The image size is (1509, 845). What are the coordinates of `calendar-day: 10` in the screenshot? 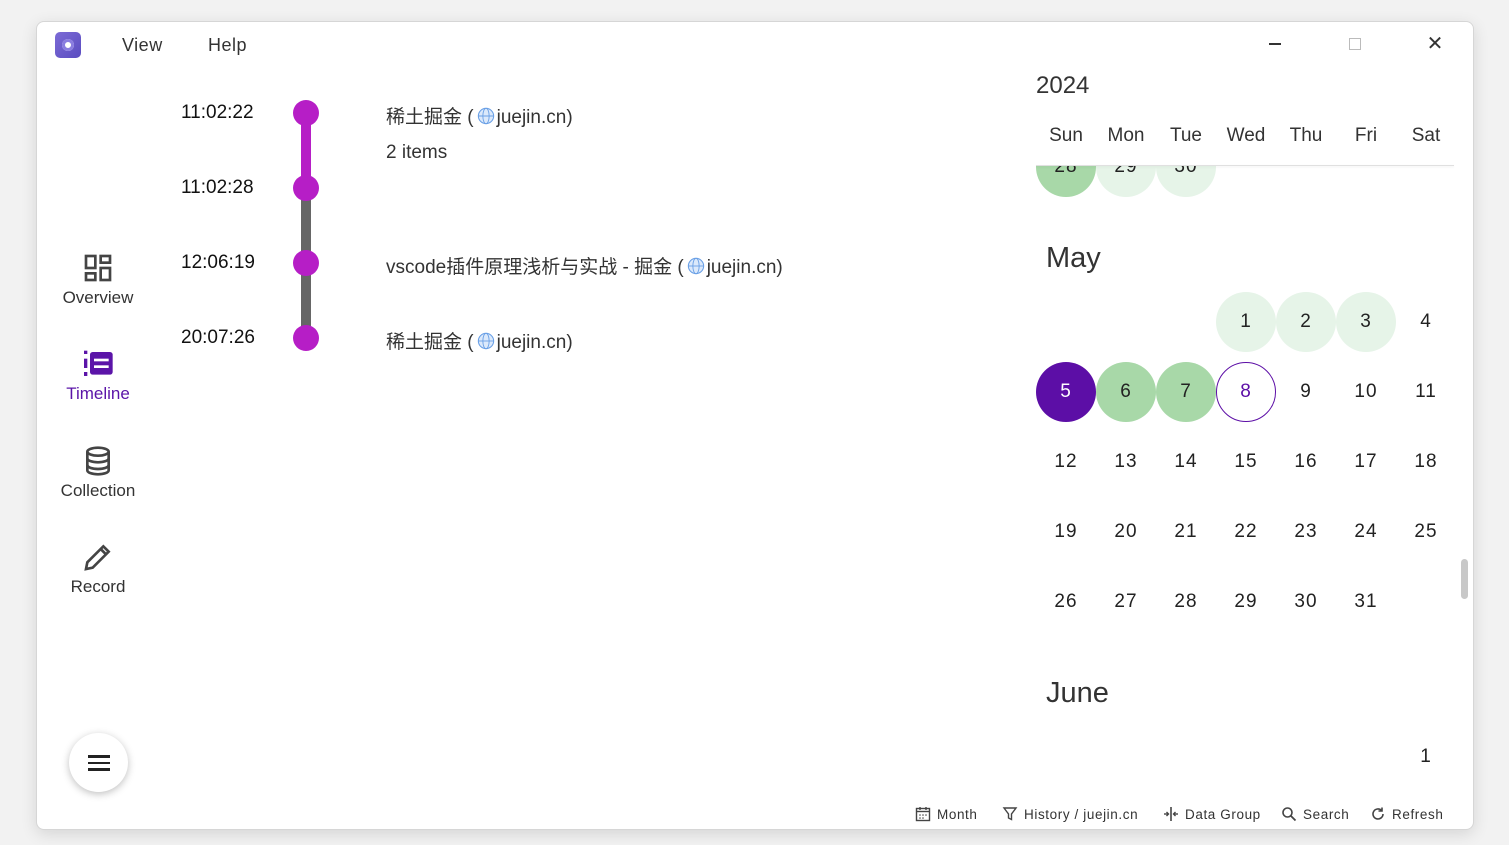 It's located at (1366, 392).